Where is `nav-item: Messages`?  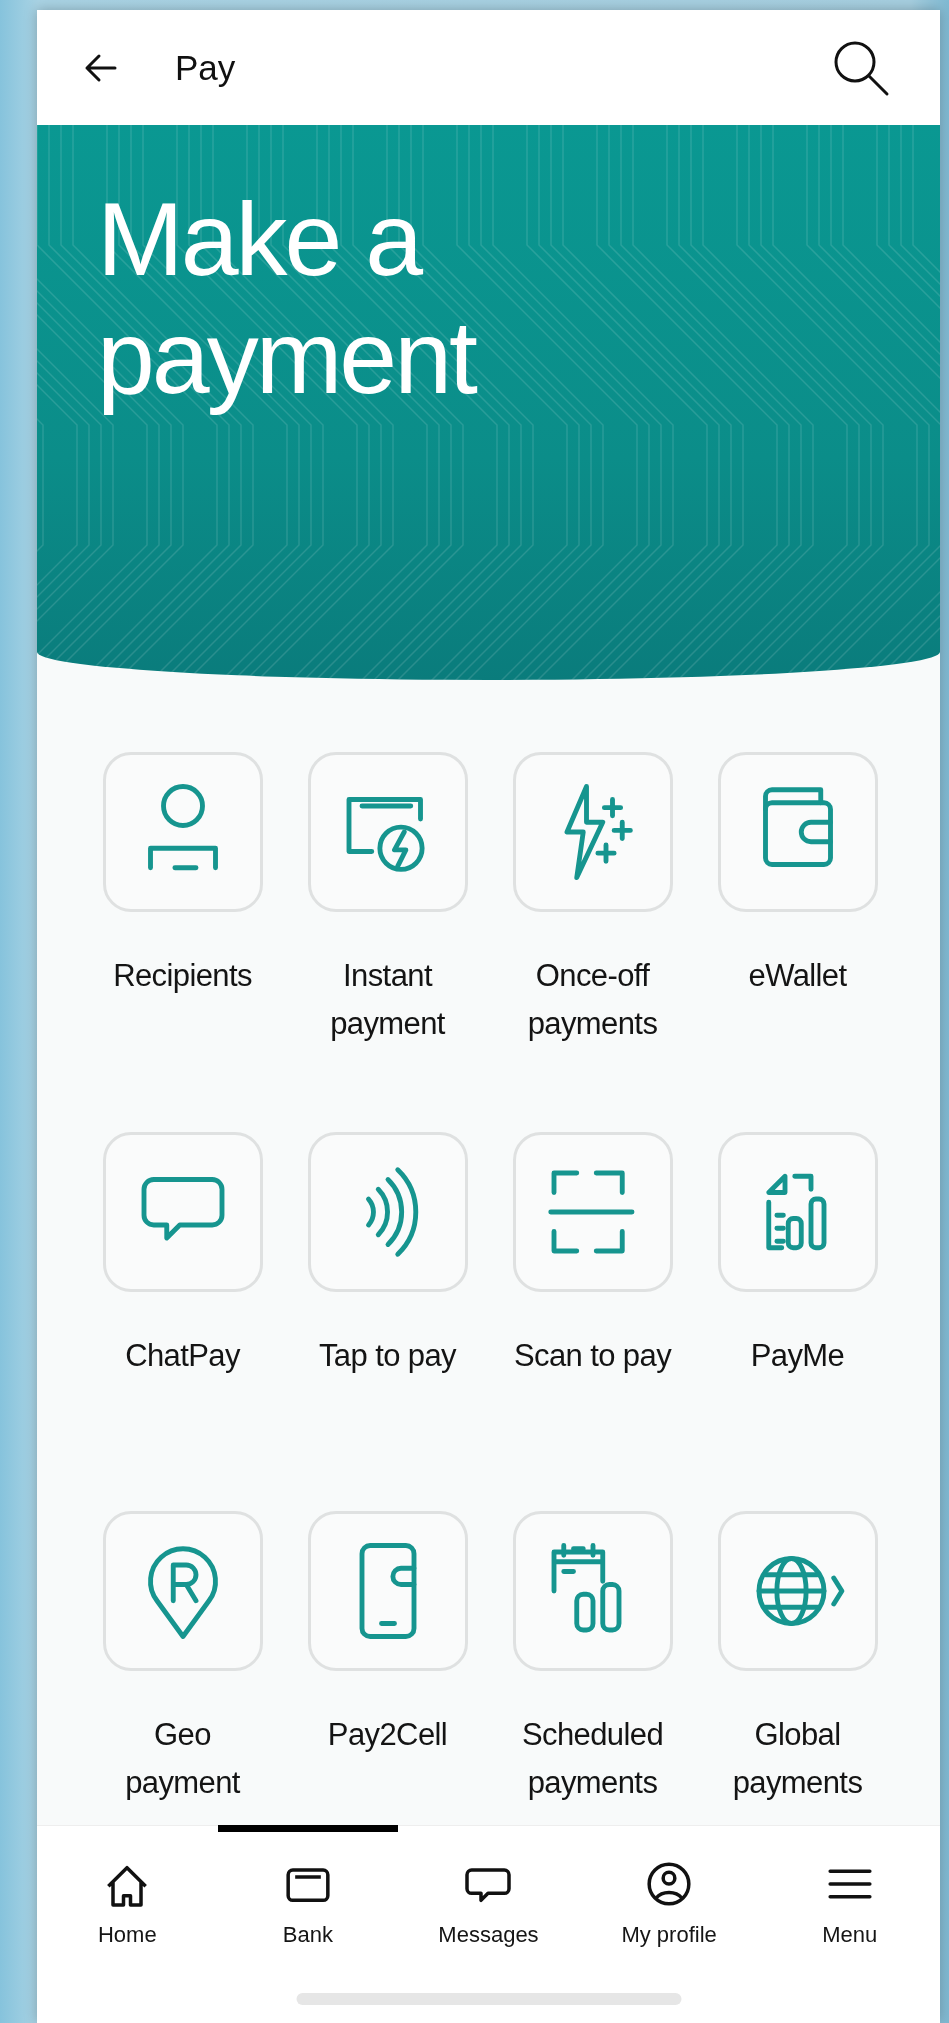 nav-item: Messages is located at coordinates (488, 1924).